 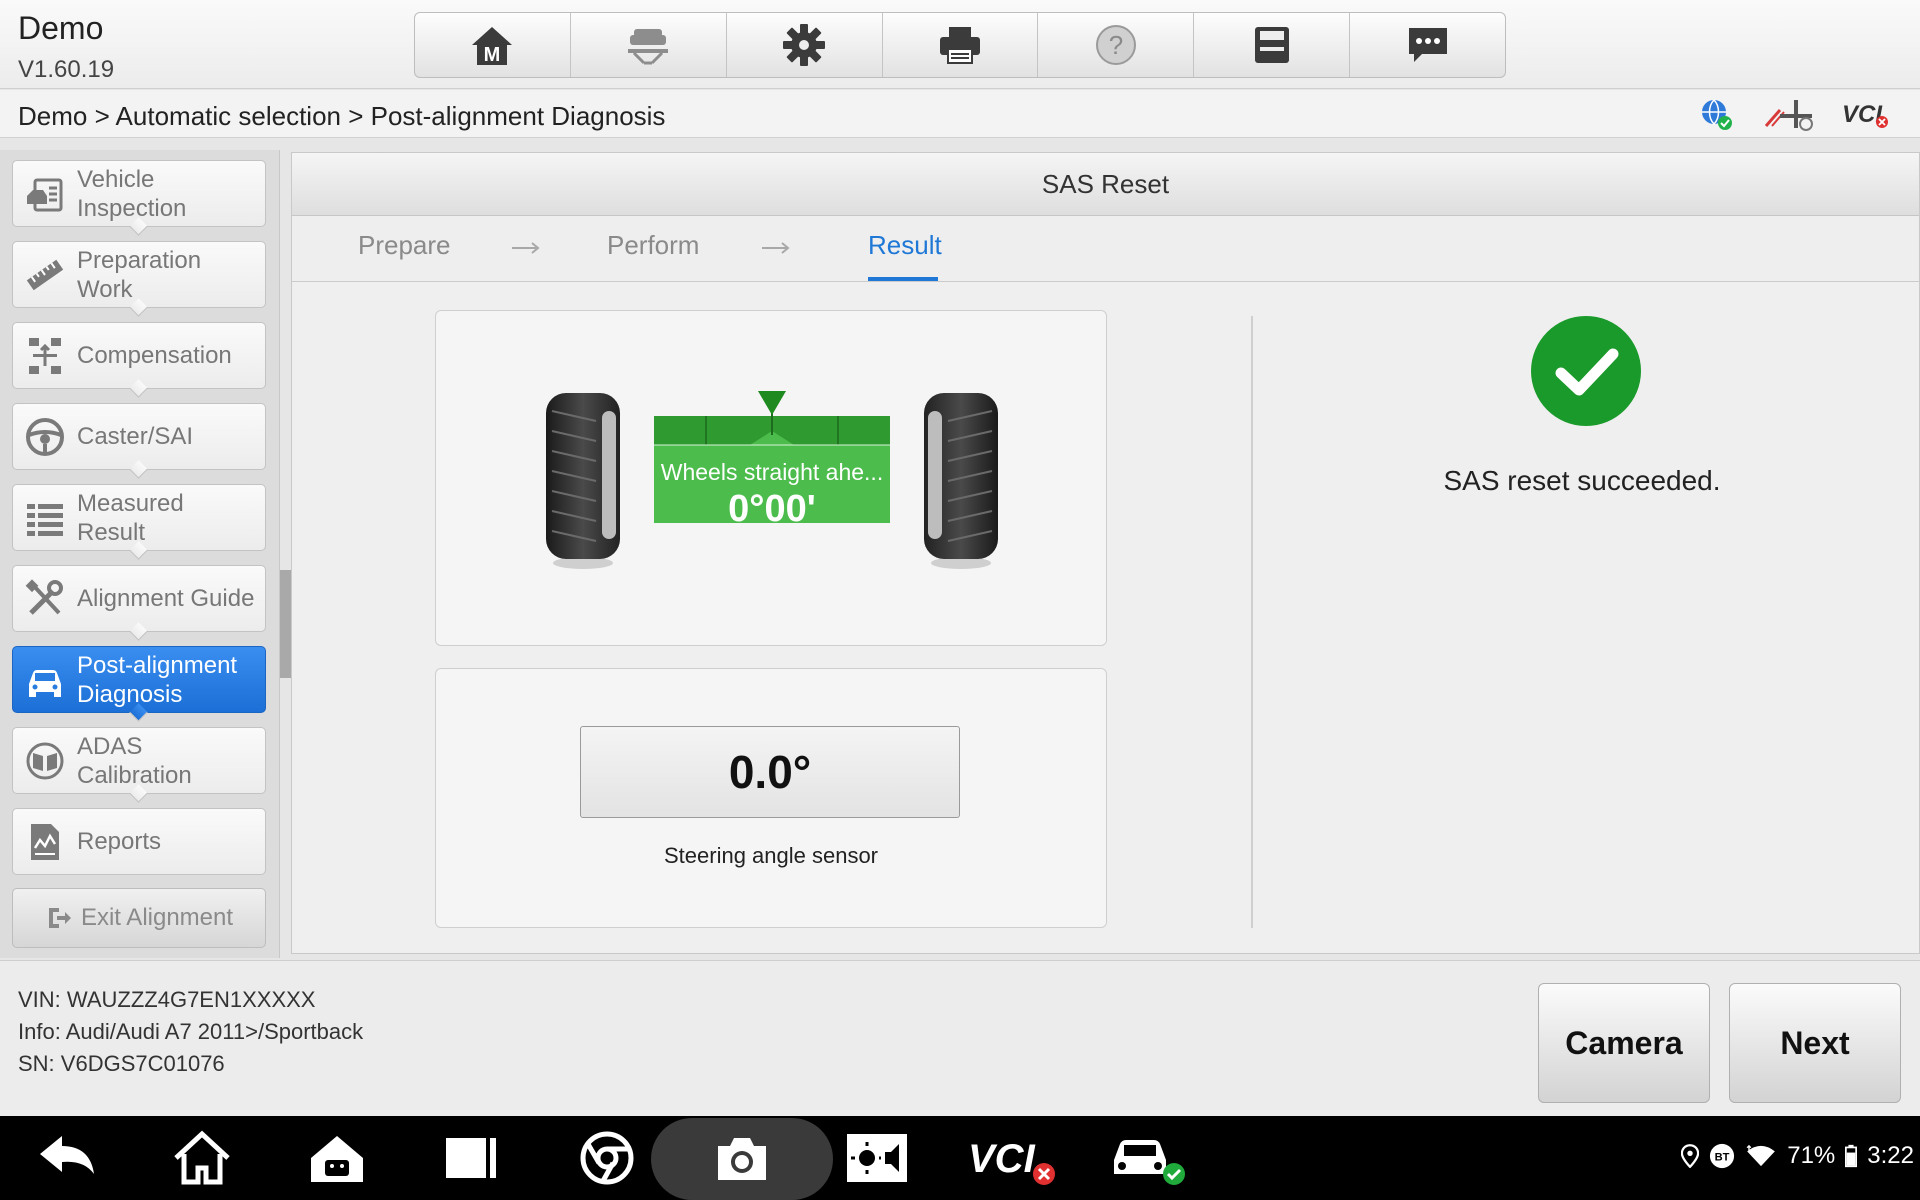 I want to click on steering-sensor-card: 0.0° Steering angle sensor, so click(x=771, y=798).